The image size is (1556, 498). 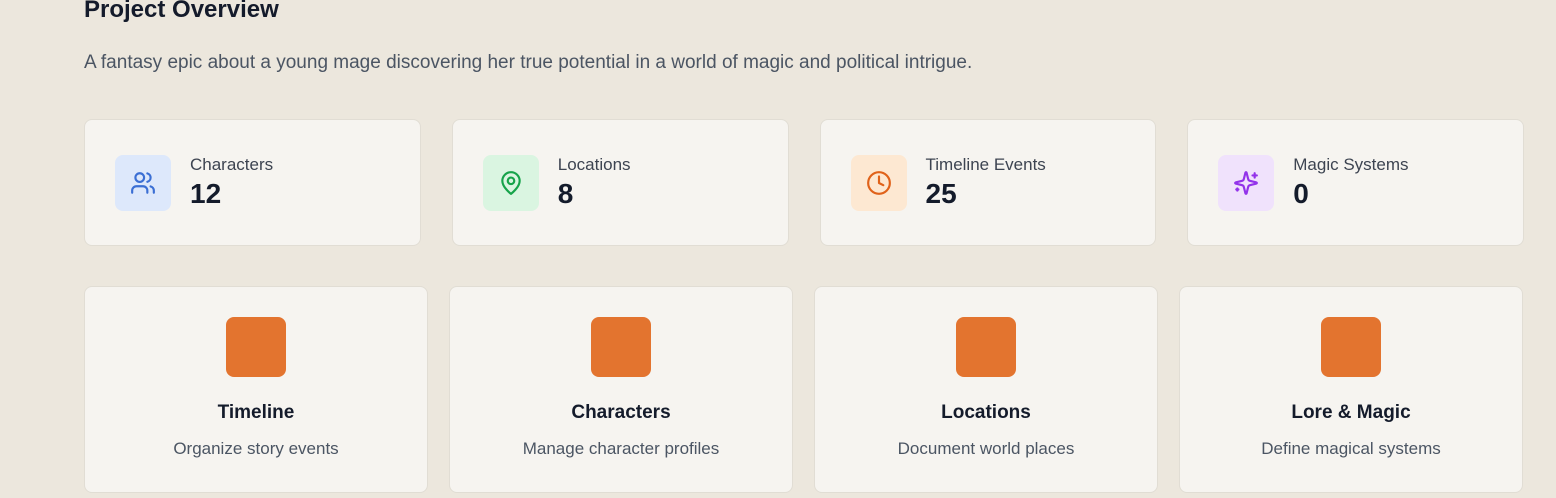 What do you see at coordinates (1301, 193) in the screenshot?
I see `stat-value: 0` at bounding box center [1301, 193].